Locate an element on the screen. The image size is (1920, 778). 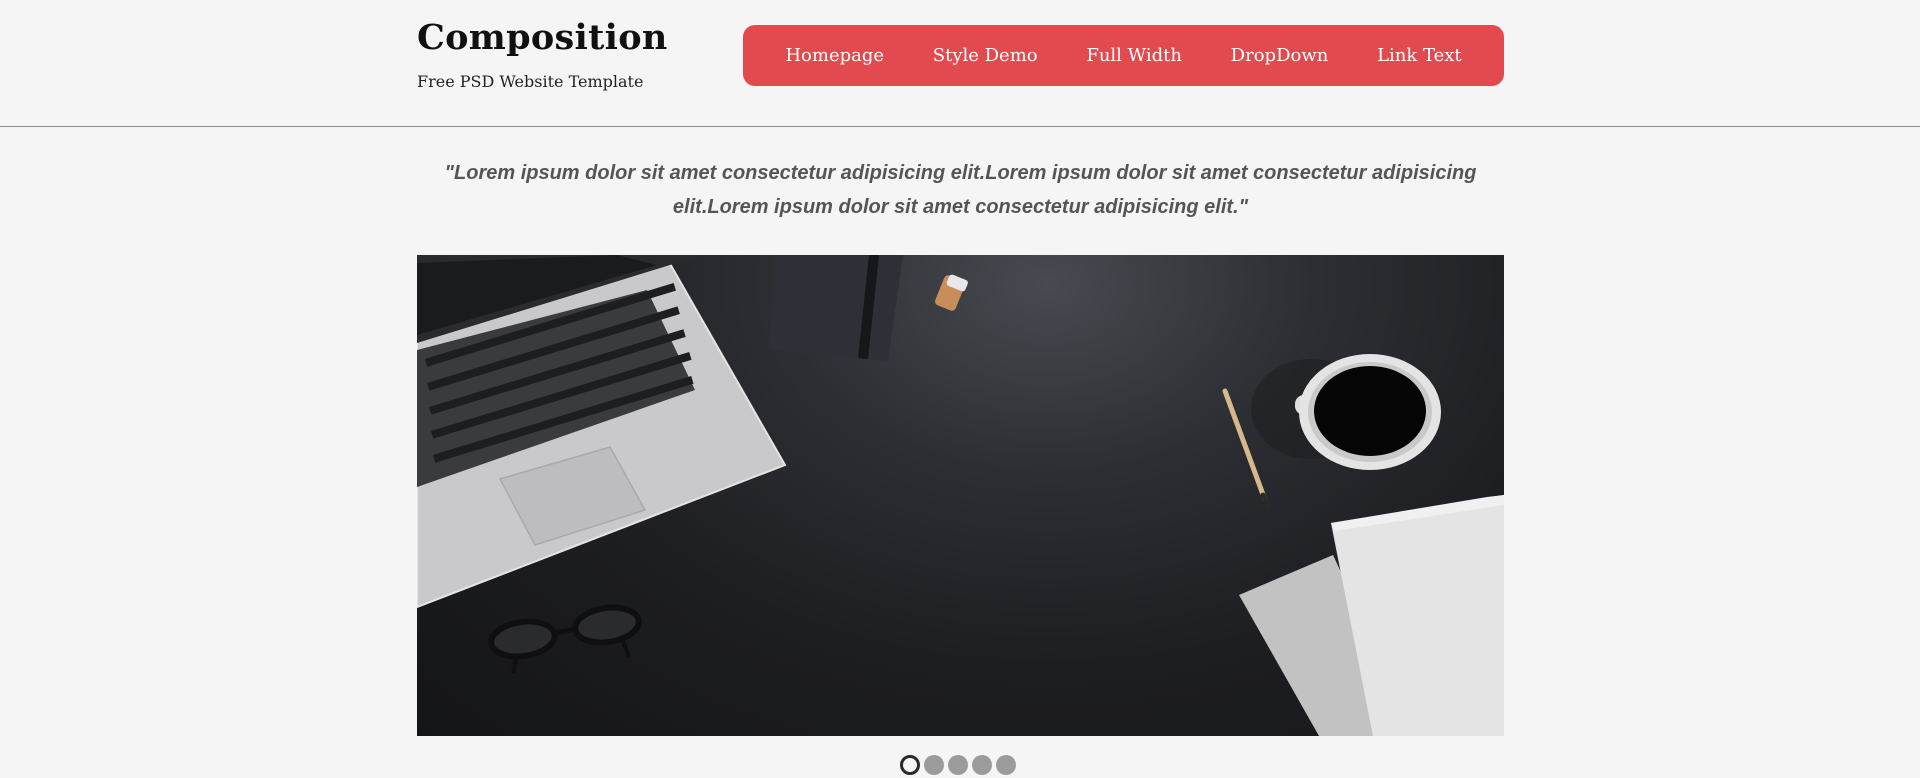
coffee-cup-illustration is located at coordinates (1346, 412).